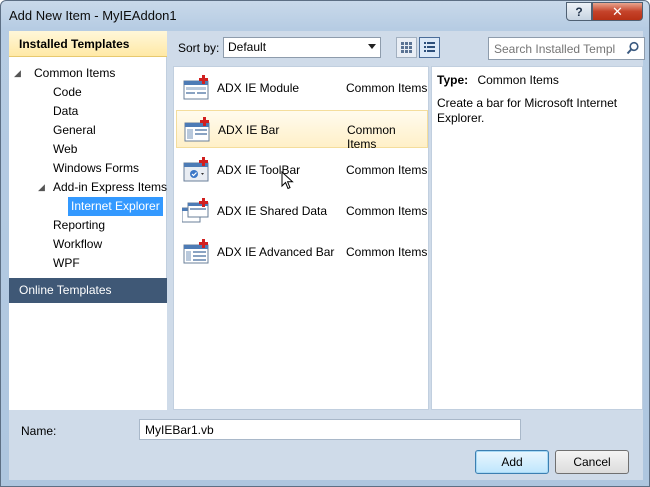  What do you see at coordinates (66, 263) in the screenshot?
I see `tree-item-wpf: WPF` at bounding box center [66, 263].